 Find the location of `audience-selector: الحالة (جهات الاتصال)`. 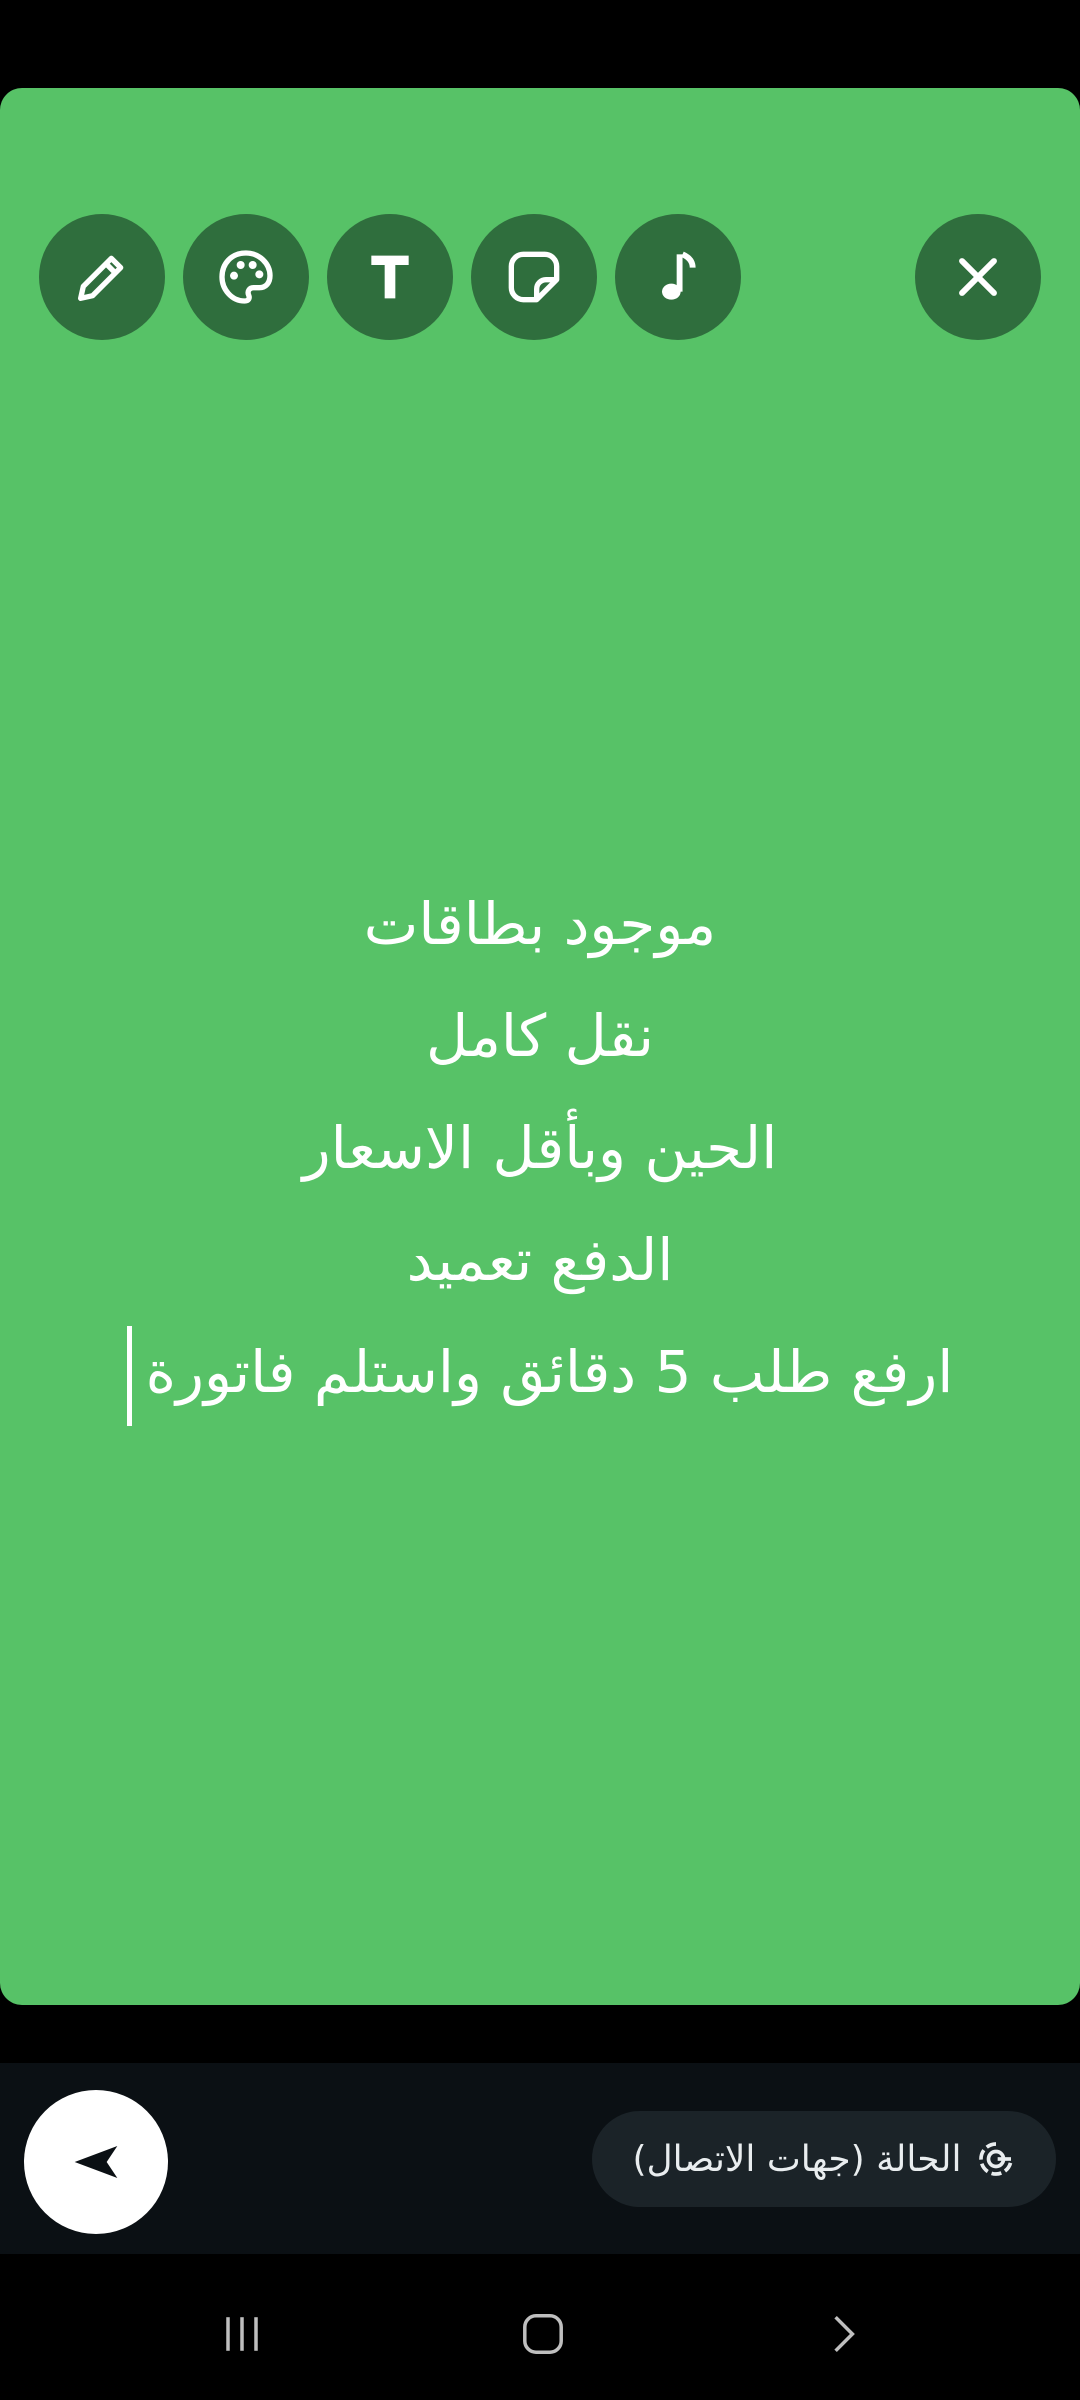

audience-selector: الحالة (جهات الاتصال) is located at coordinates (824, 2159).